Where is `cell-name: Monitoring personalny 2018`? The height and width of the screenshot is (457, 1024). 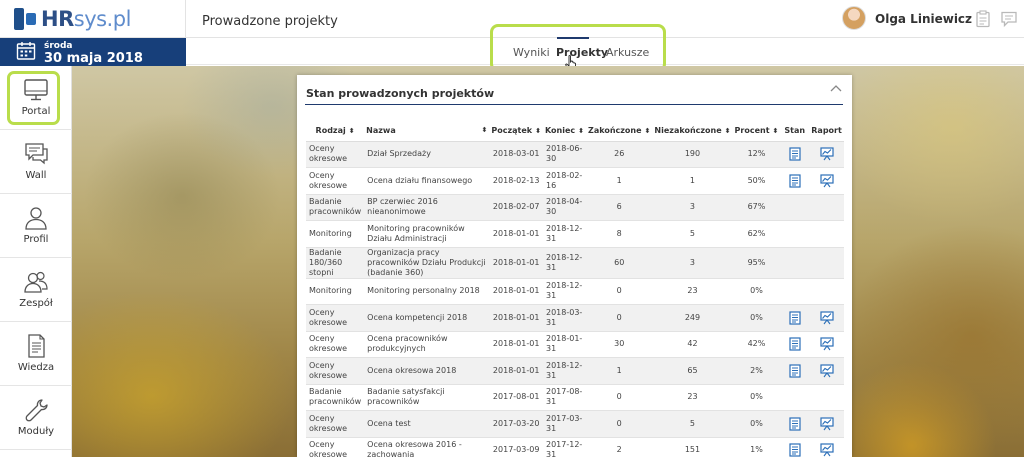
cell-name: Monitoring personalny 2018 is located at coordinates (427, 291).